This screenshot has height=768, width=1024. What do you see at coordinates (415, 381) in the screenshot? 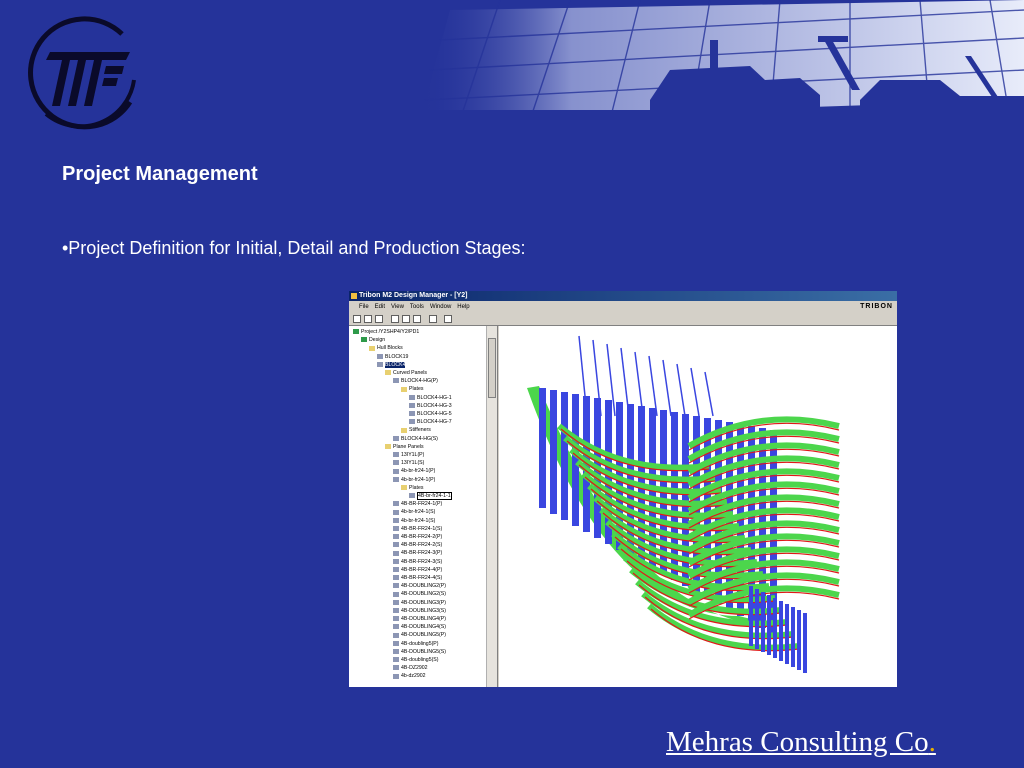
I see `tree-node: BLOCK4-HG(P)` at bounding box center [415, 381].